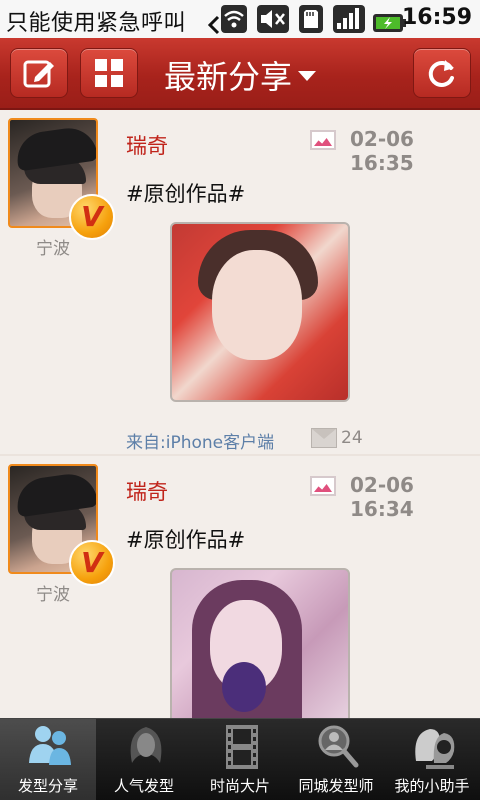  What do you see at coordinates (338, 746) in the screenshot?
I see `search-person-icon` at bounding box center [338, 746].